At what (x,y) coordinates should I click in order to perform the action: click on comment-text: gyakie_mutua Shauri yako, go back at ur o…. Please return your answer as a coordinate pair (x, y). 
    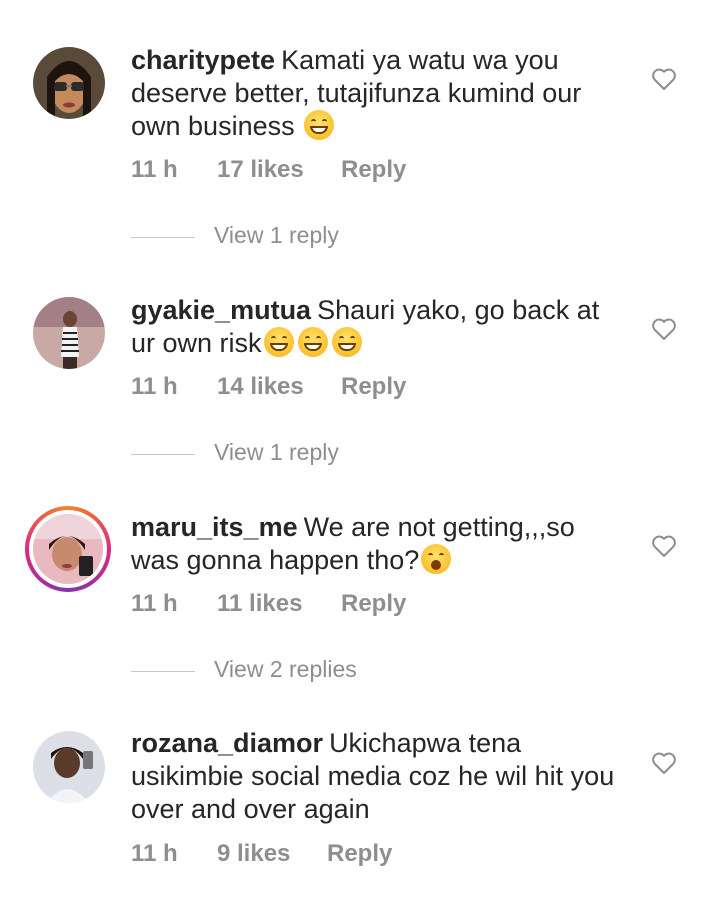
    Looking at the image, I should click on (376, 327).